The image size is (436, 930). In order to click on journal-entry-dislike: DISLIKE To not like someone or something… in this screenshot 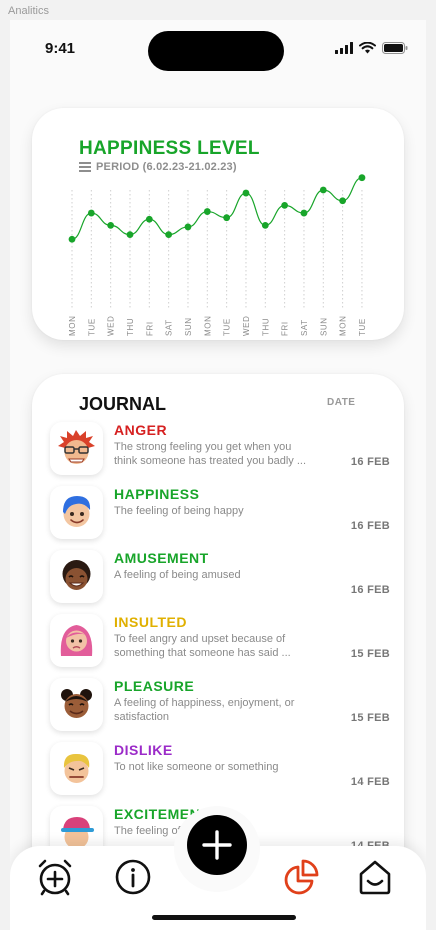, I will do `click(220, 770)`.